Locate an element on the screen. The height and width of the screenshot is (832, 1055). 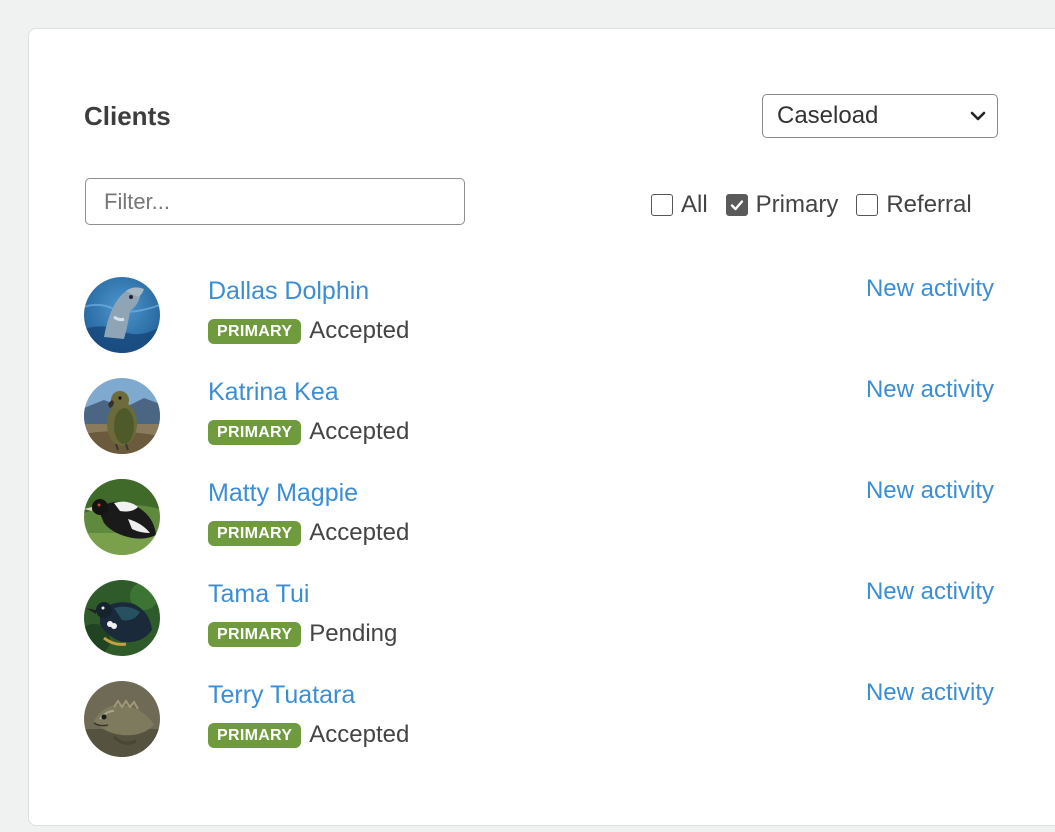
client-name-link: Tama Tui is located at coordinates (258, 594).